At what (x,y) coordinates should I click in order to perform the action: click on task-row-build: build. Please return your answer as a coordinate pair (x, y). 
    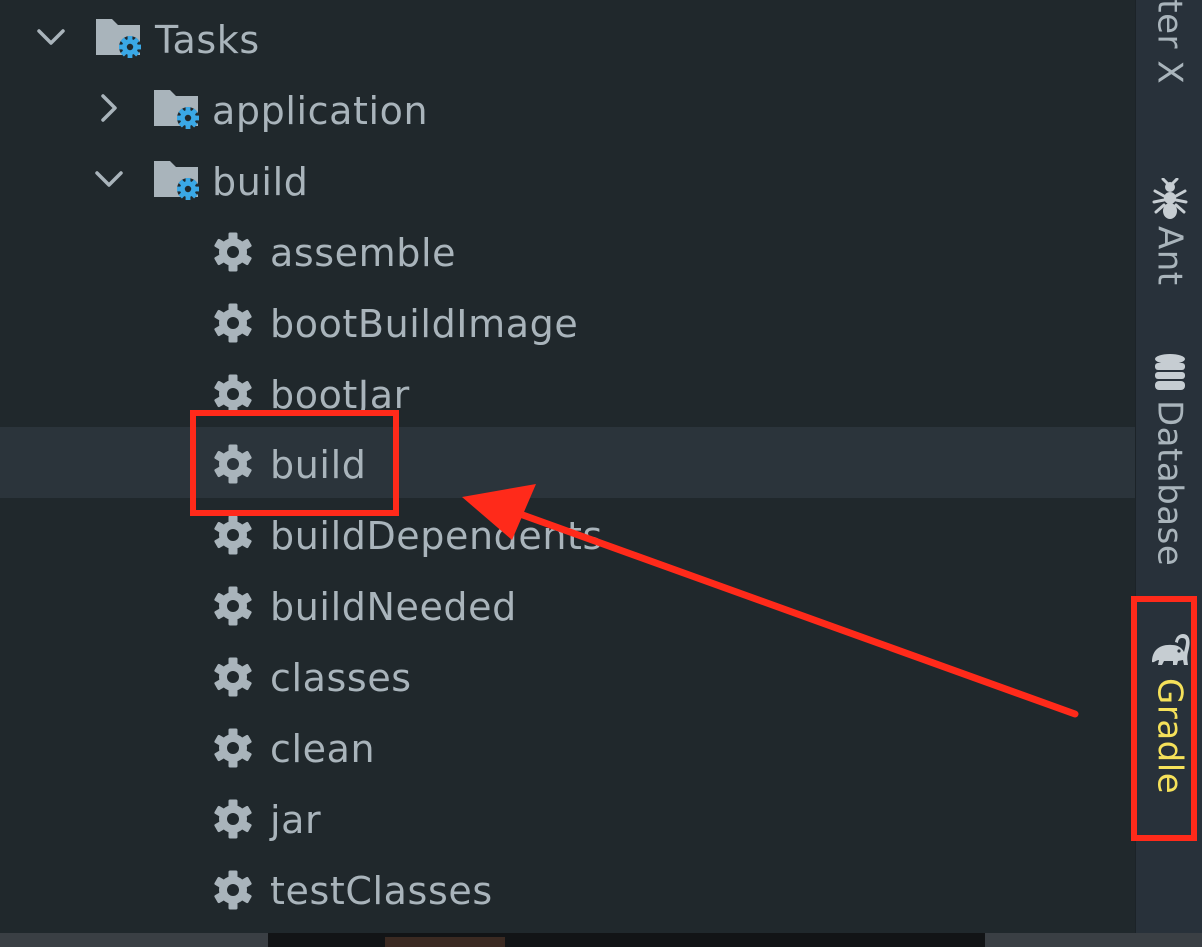
    Looking at the image, I should click on (567, 462).